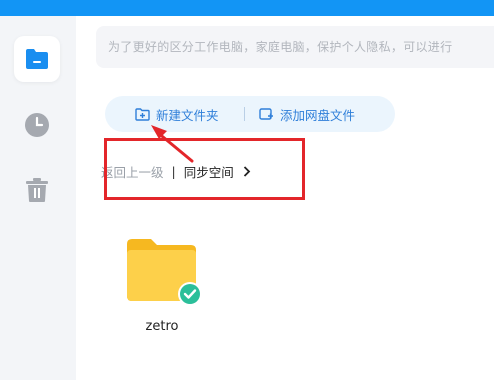 Image resolution: width=494 pixels, height=380 pixels. I want to click on sidebar-item-files, so click(37, 59).